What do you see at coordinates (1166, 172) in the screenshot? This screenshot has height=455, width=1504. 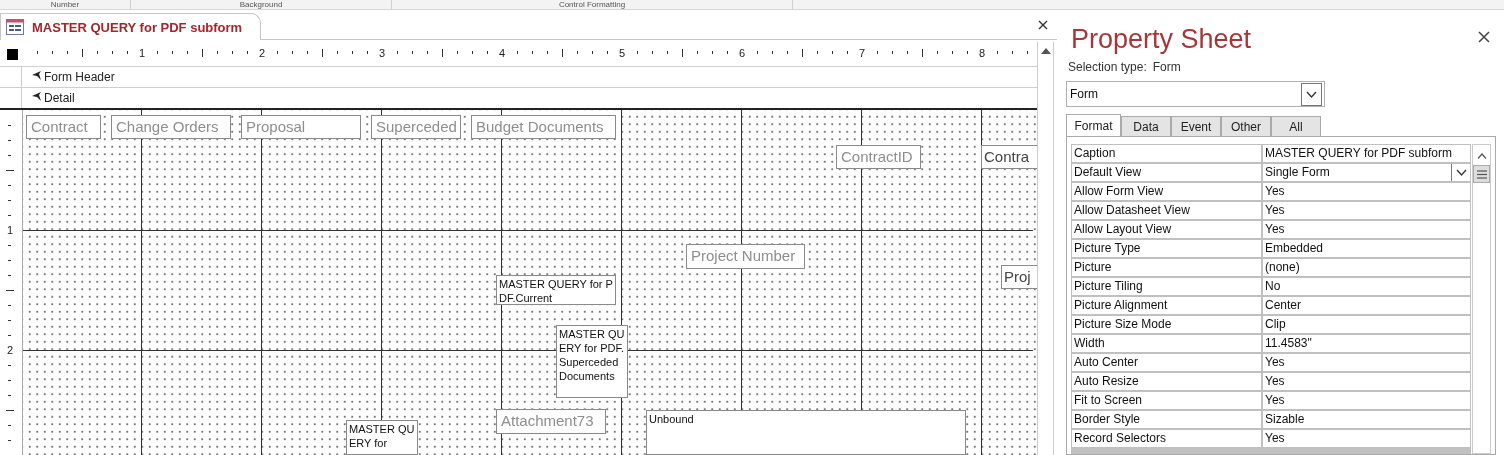 I see `property-name: Default View` at bounding box center [1166, 172].